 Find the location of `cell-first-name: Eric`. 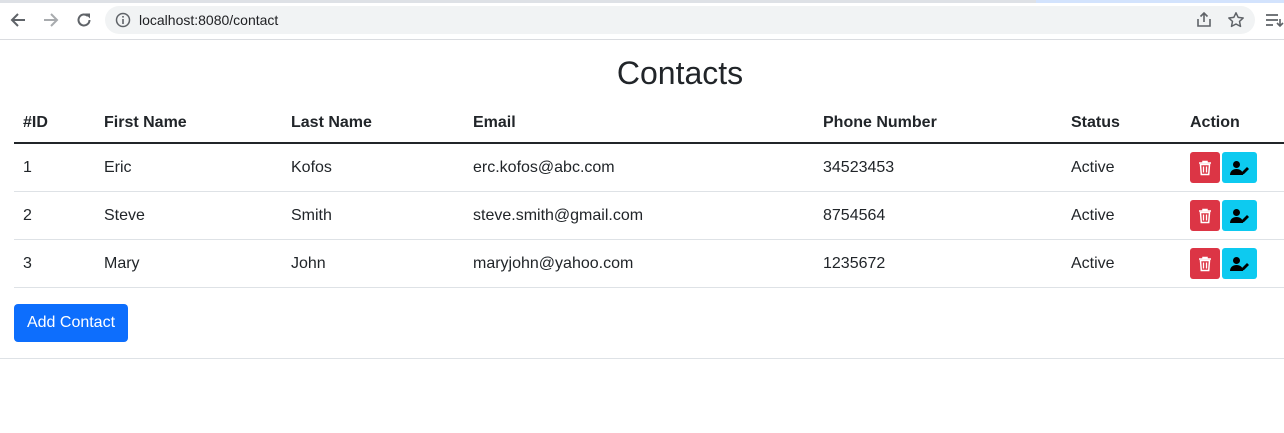

cell-first-name: Eric is located at coordinates (188, 167).